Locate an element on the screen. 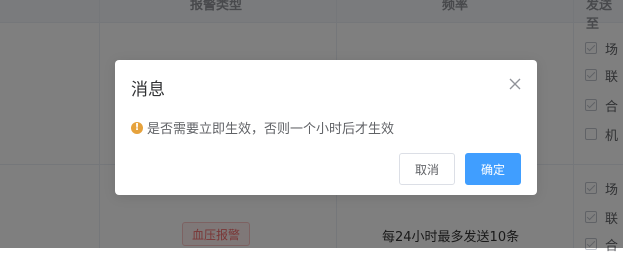 This screenshot has height=254, width=623. dialog-title: 消息 is located at coordinates (148, 90).